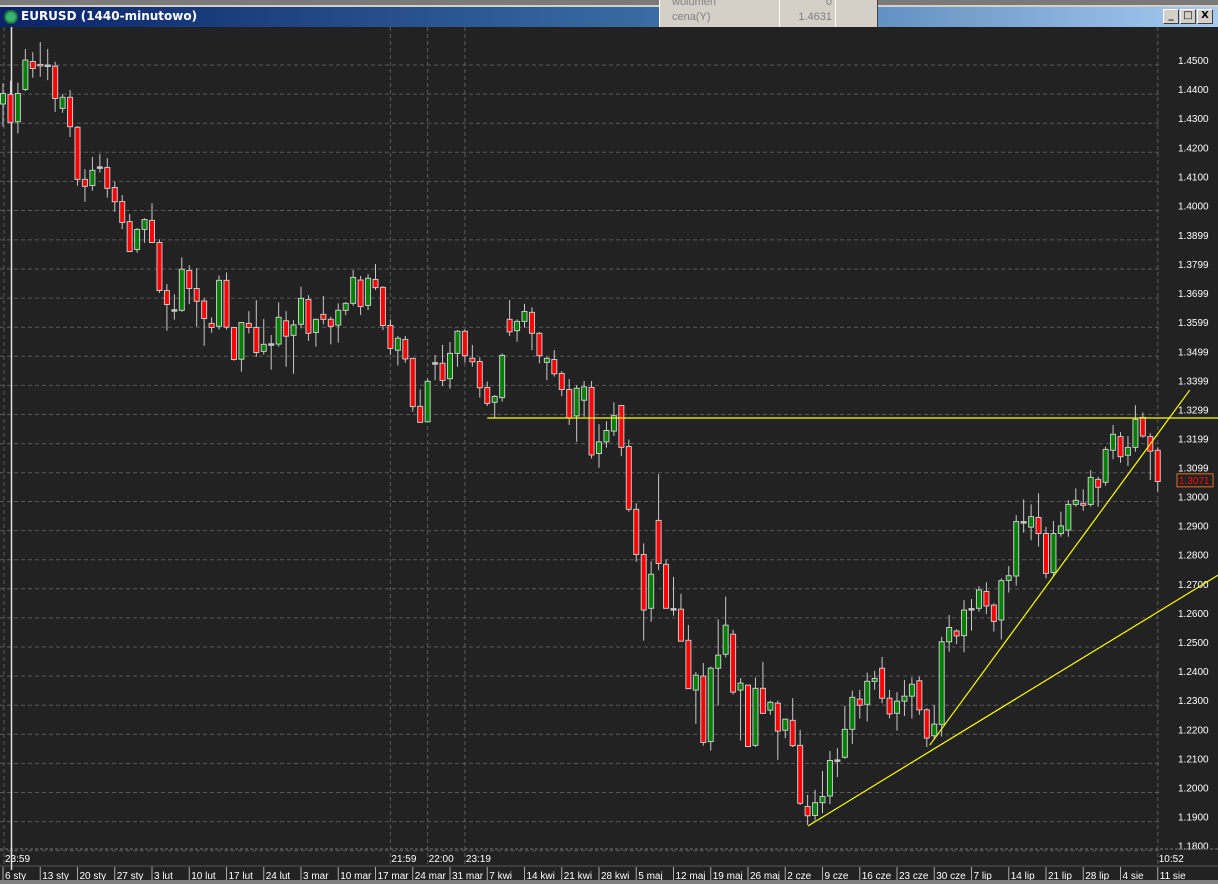  What do you see at coordinates (1171, 16) in the screenshot?
I see `minimize-button: _` at bounding box center [1171, 16].